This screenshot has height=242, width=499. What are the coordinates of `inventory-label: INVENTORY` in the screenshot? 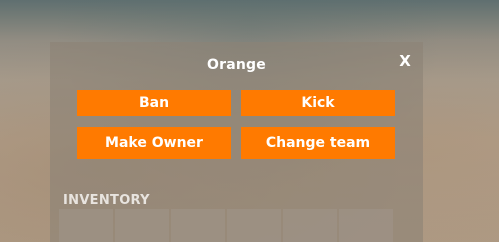 It's located at (106, 200).